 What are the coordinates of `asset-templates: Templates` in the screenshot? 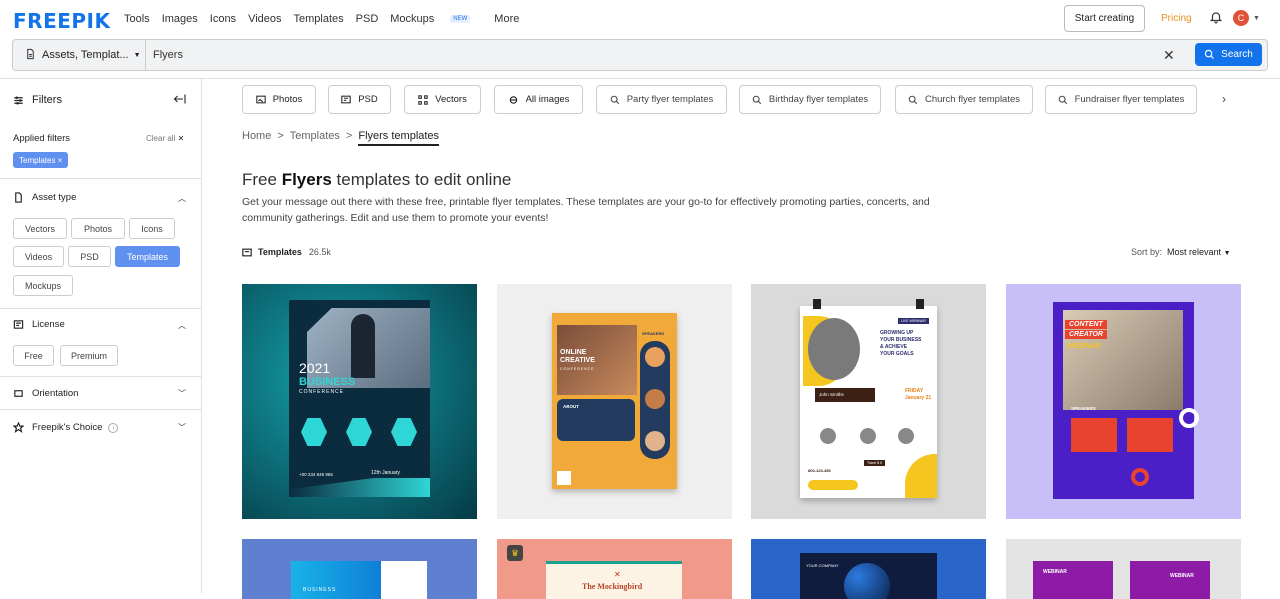 It's located at (147, 256).